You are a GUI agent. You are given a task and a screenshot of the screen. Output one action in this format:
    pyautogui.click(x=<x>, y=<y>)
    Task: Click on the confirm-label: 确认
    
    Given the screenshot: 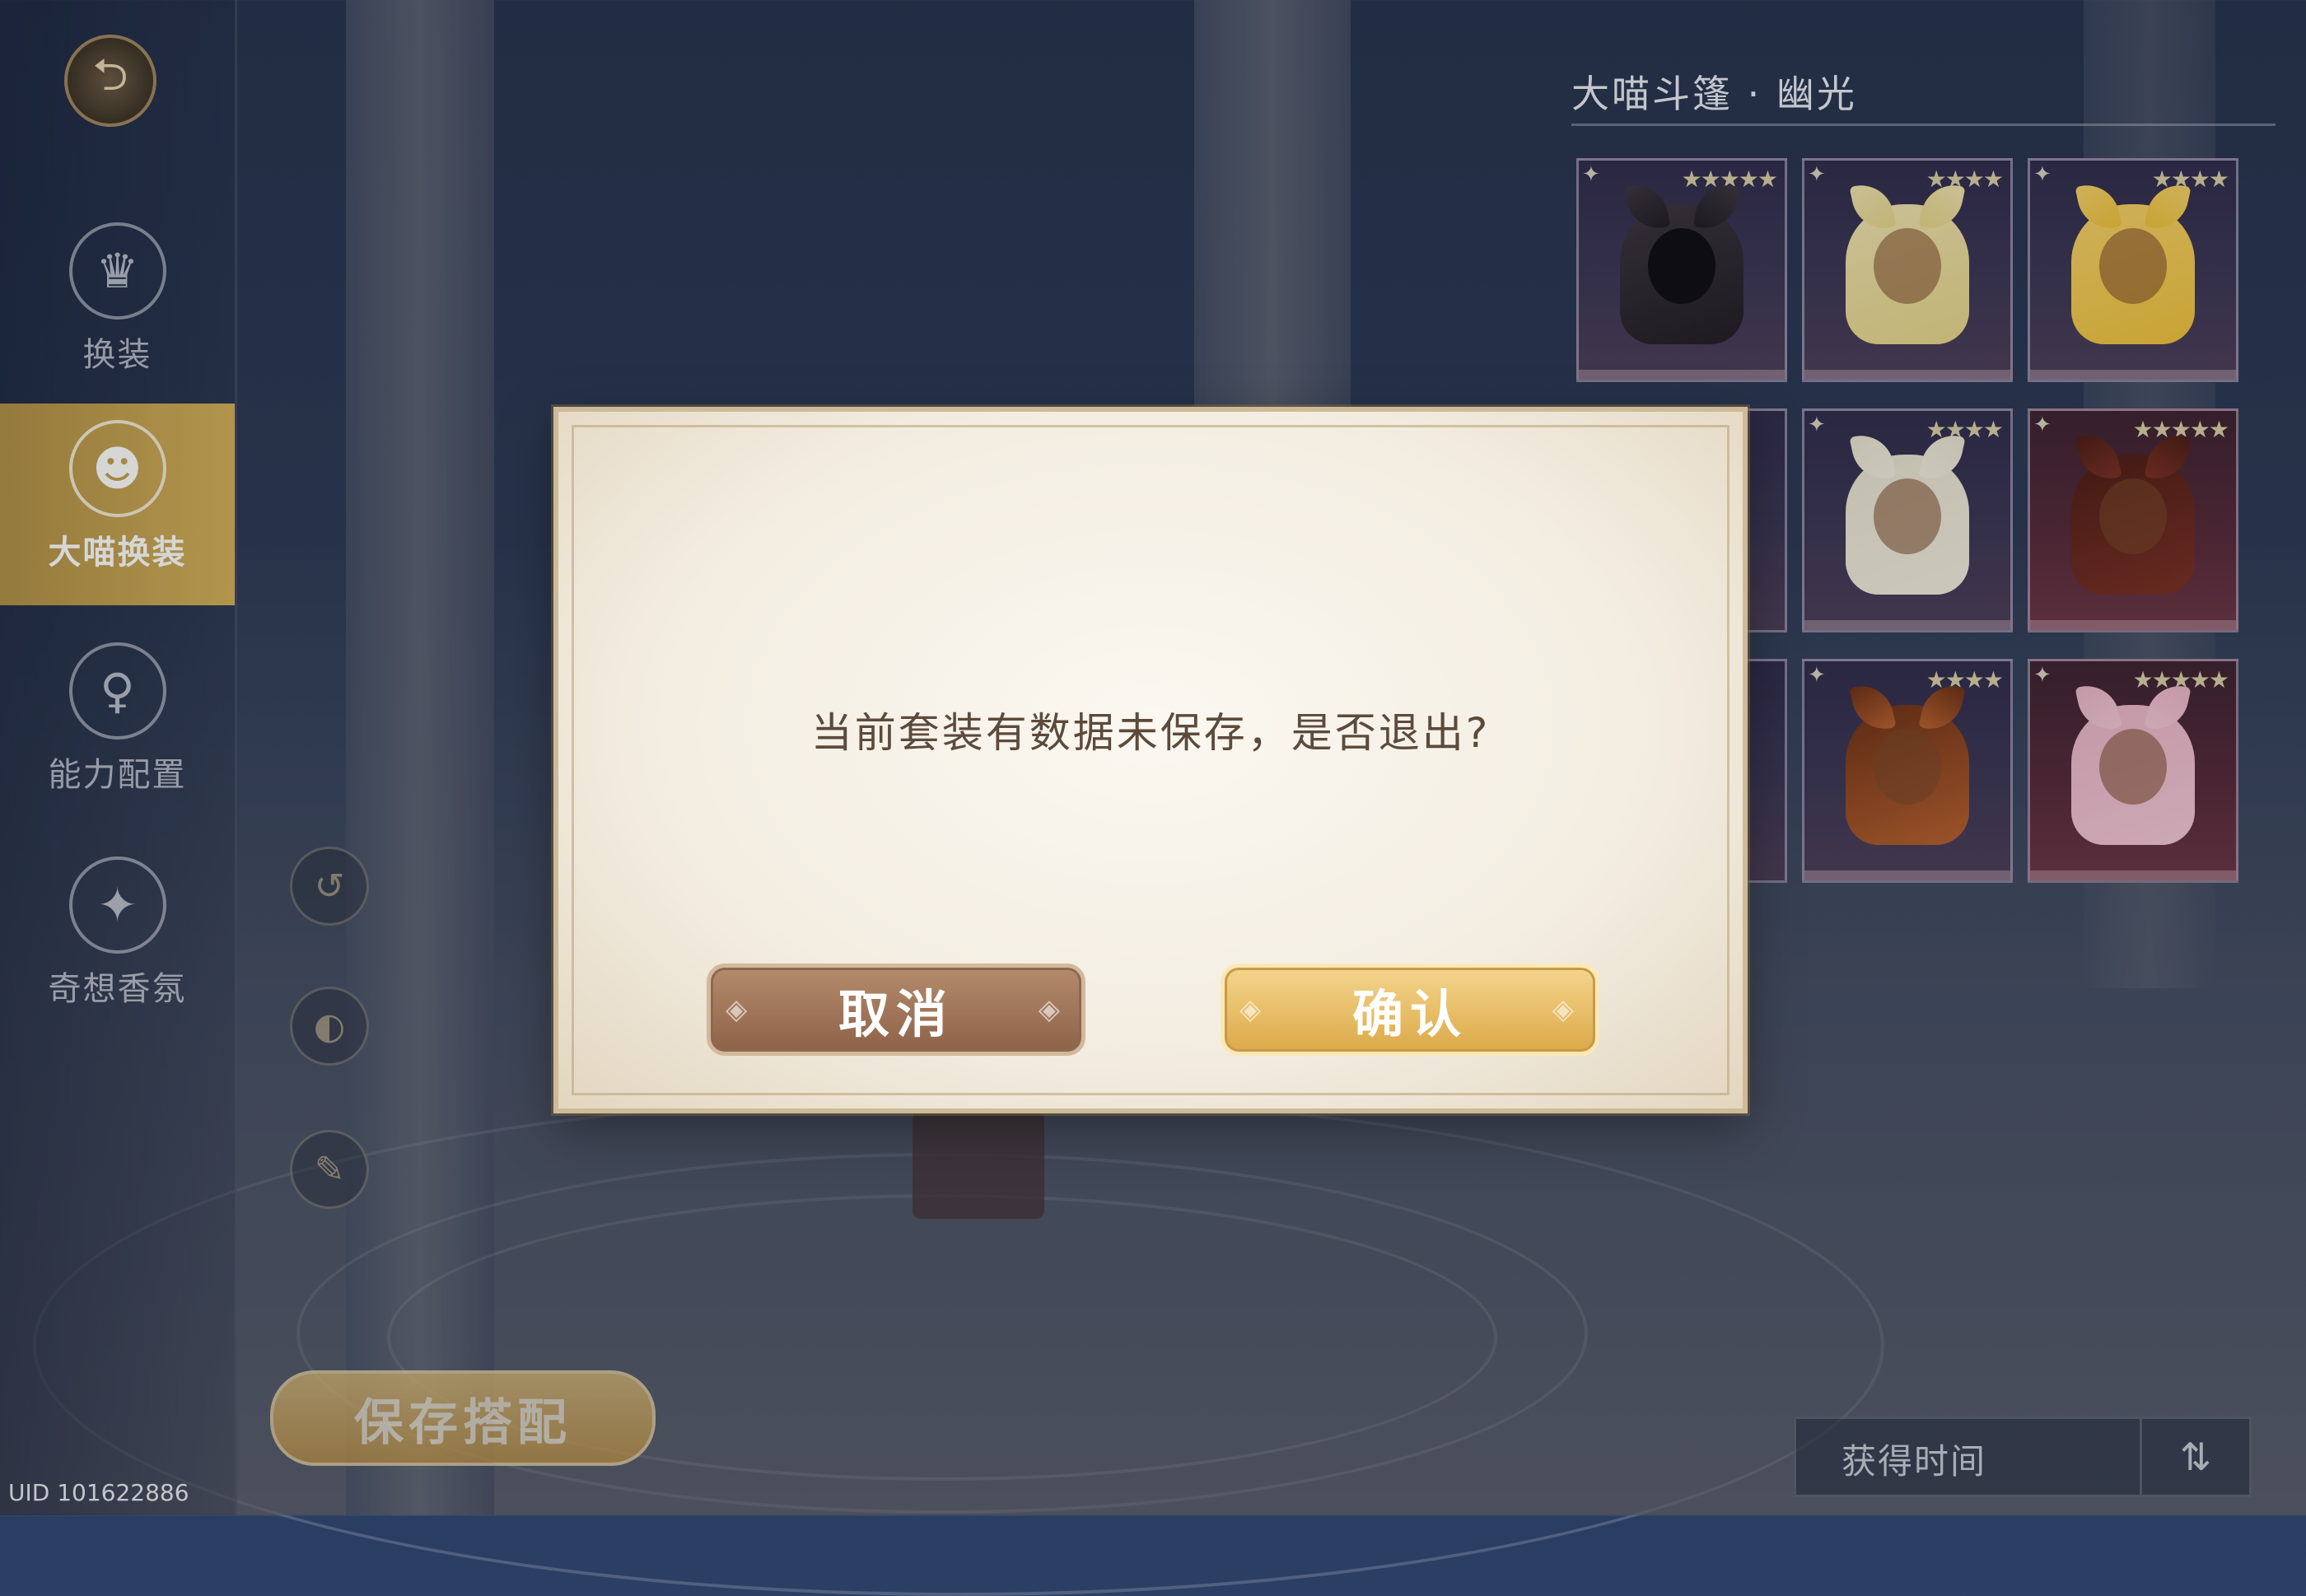 What is the action you would take?
    pyautogui.click(x=1409, y=1014)
    